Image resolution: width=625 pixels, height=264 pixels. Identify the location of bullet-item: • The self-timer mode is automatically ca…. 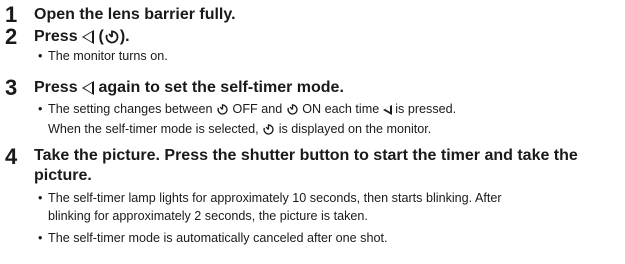
(213, 239).